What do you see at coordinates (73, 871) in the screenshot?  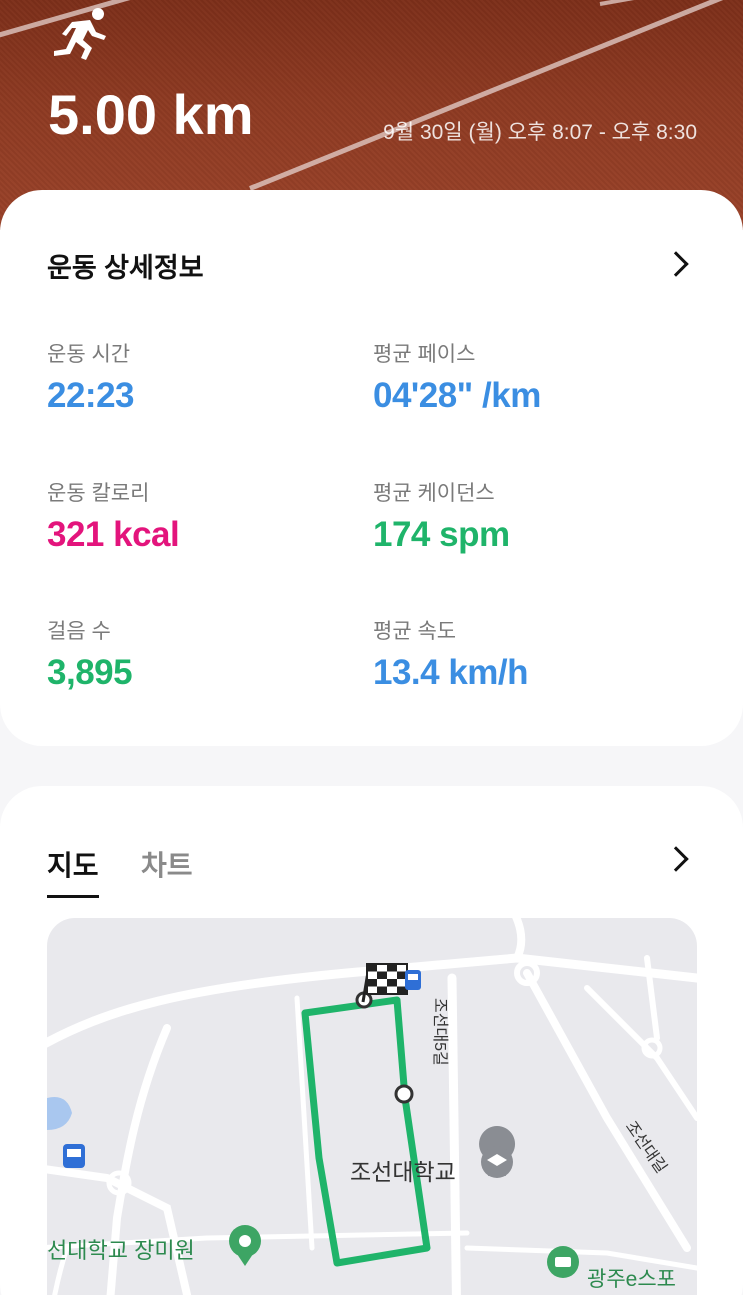 I see `tab-map: 지도` at bounding box center [73, 871].